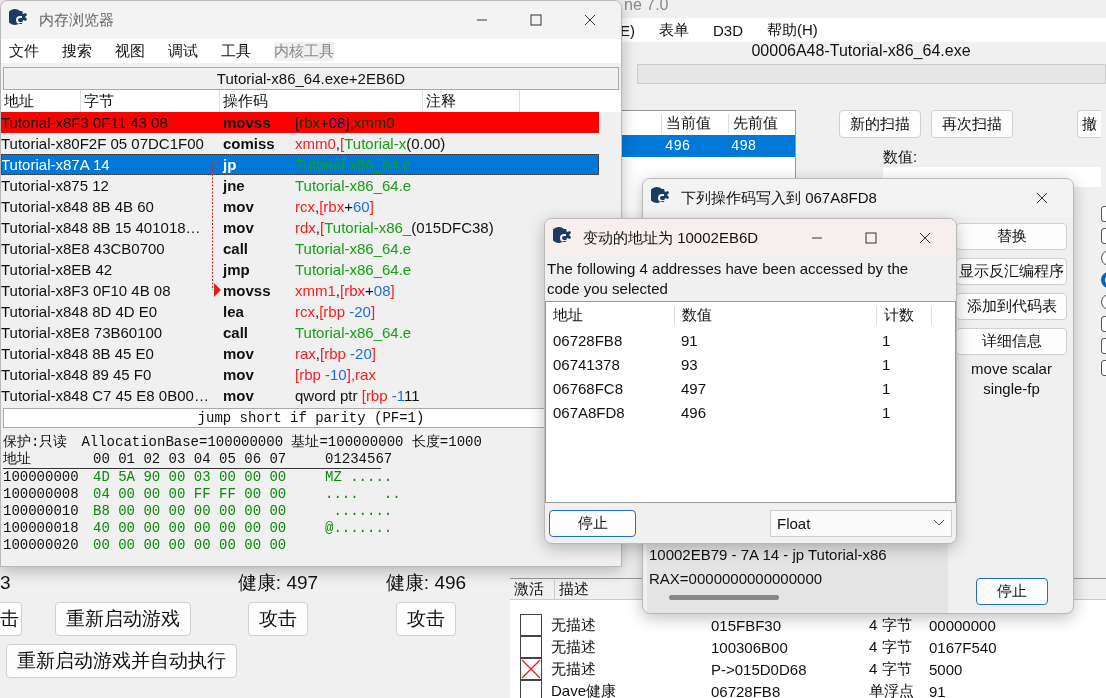 This screenshot has width=1106, height=698. Describe the element at coordinates (41, 494) in the screenshot. I see `hex-address: 100000008` at that location.